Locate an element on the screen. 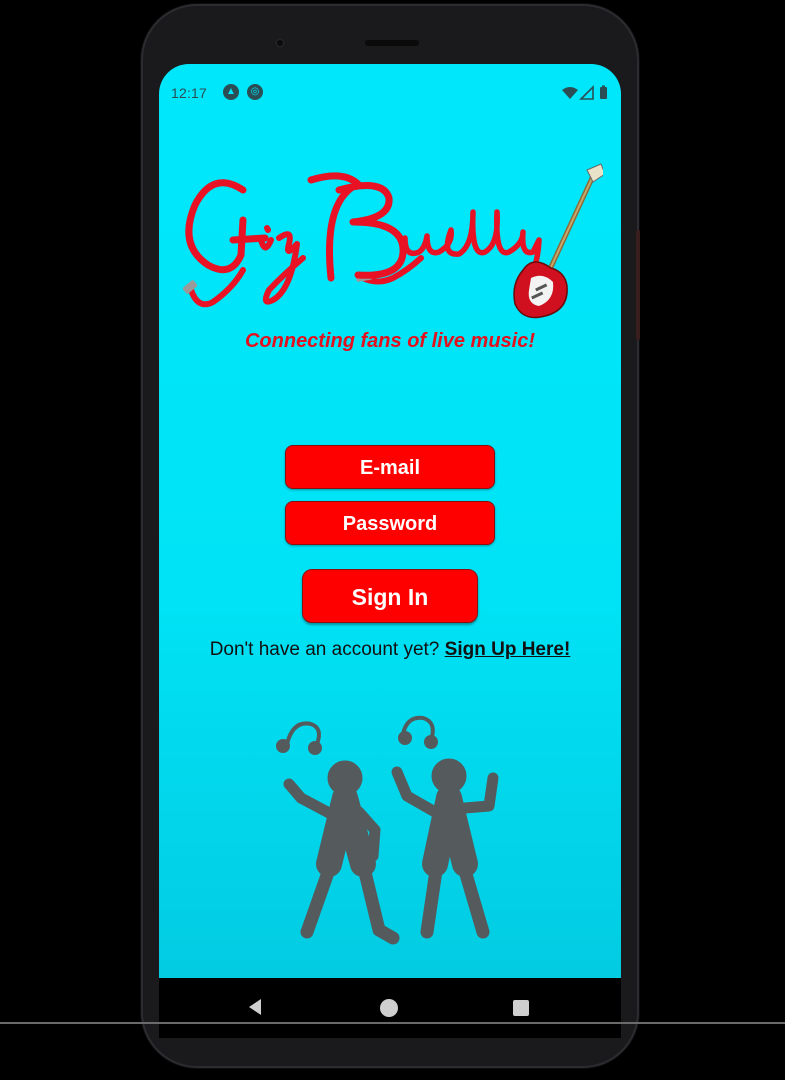 Image resolution: width=785 pixels, height=1080 pixels. battery-icon is located at coordinates (603, 93).